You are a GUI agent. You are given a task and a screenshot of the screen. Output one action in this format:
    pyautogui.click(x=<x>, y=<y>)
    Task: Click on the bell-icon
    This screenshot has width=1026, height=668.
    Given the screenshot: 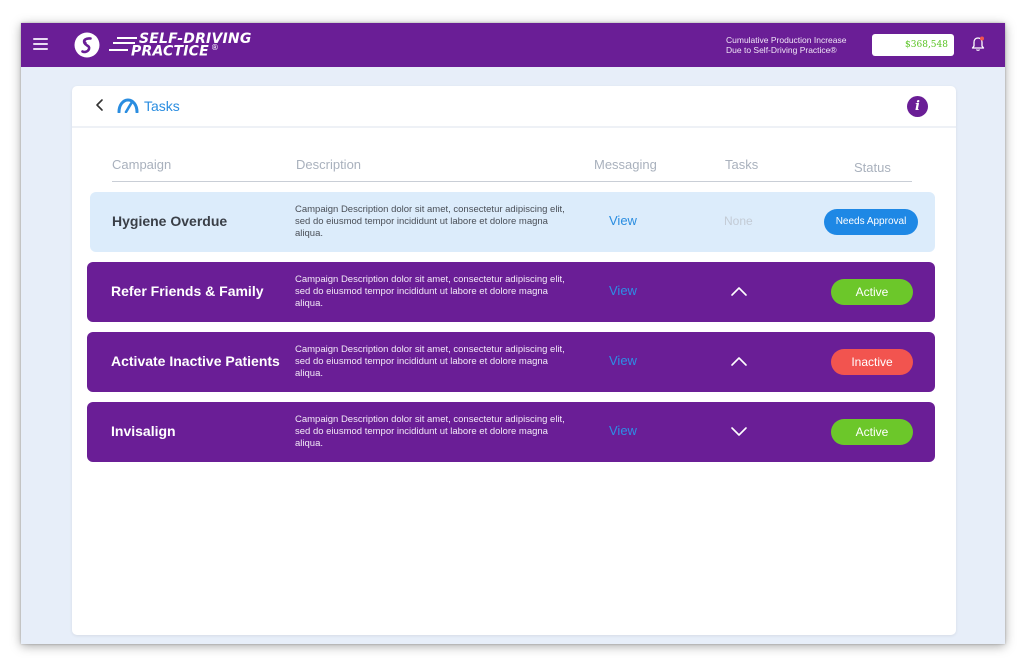 What is the action you would take?
    pyautogui.click(x=978, y=44)
    